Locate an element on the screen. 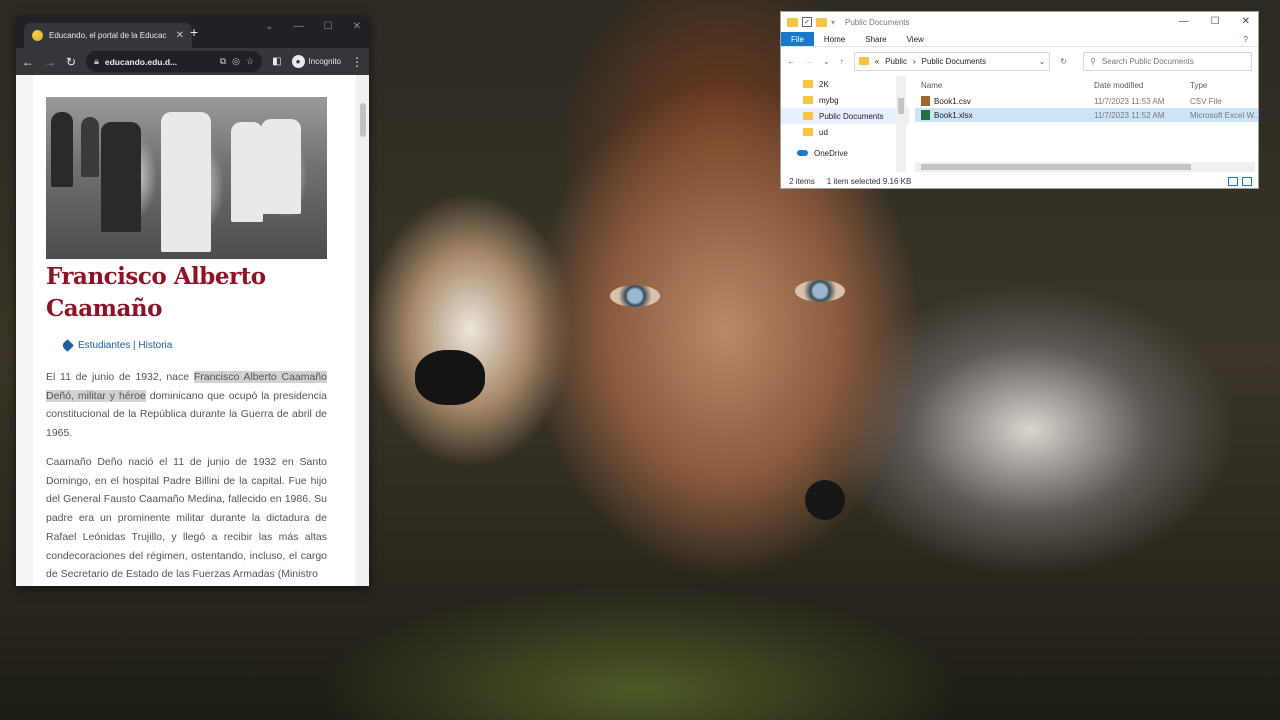  recent-chevron-icon: ⌄ is located at coordinates (826, 61).